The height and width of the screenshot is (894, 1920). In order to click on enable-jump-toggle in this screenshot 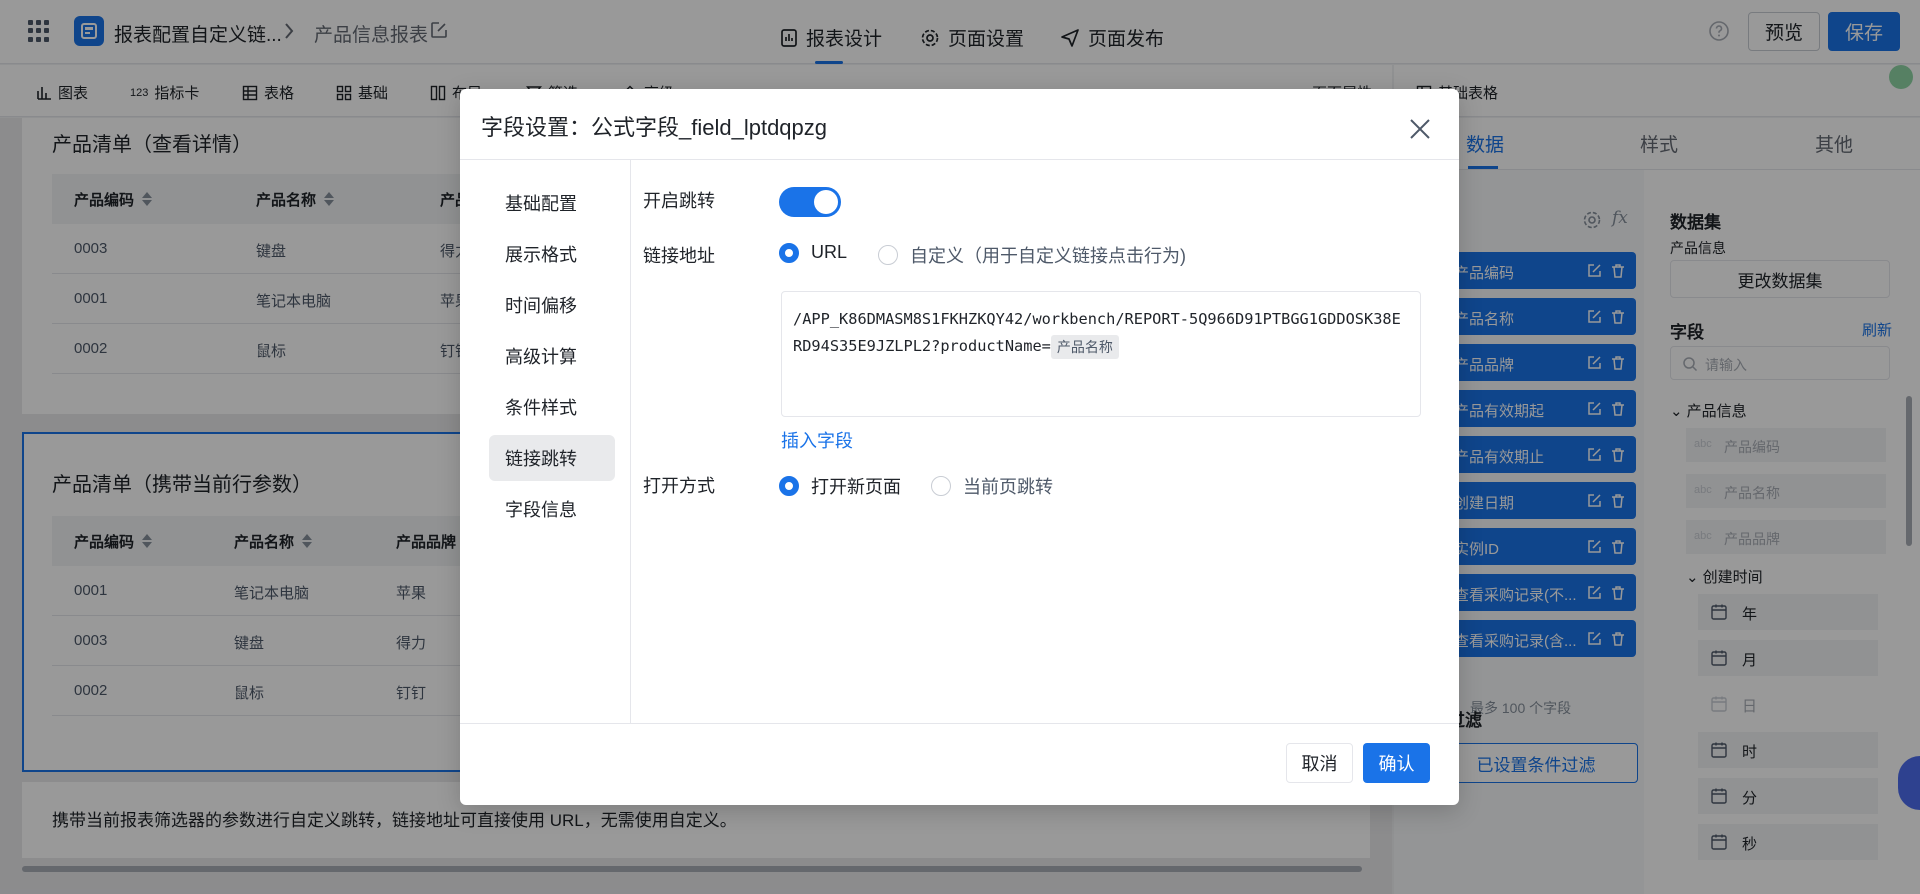, I will do `click(810, 202)`.